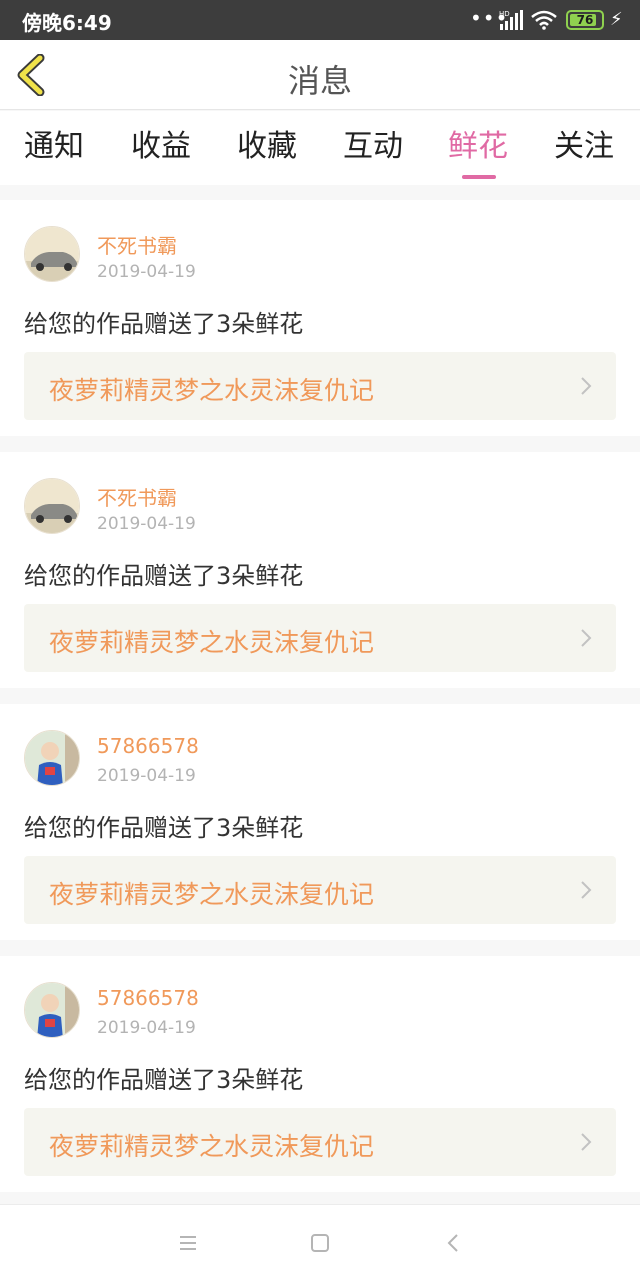 This screenshot has height=1280, width=640. I want to click on tab-active-indicator, so click(479, 177).